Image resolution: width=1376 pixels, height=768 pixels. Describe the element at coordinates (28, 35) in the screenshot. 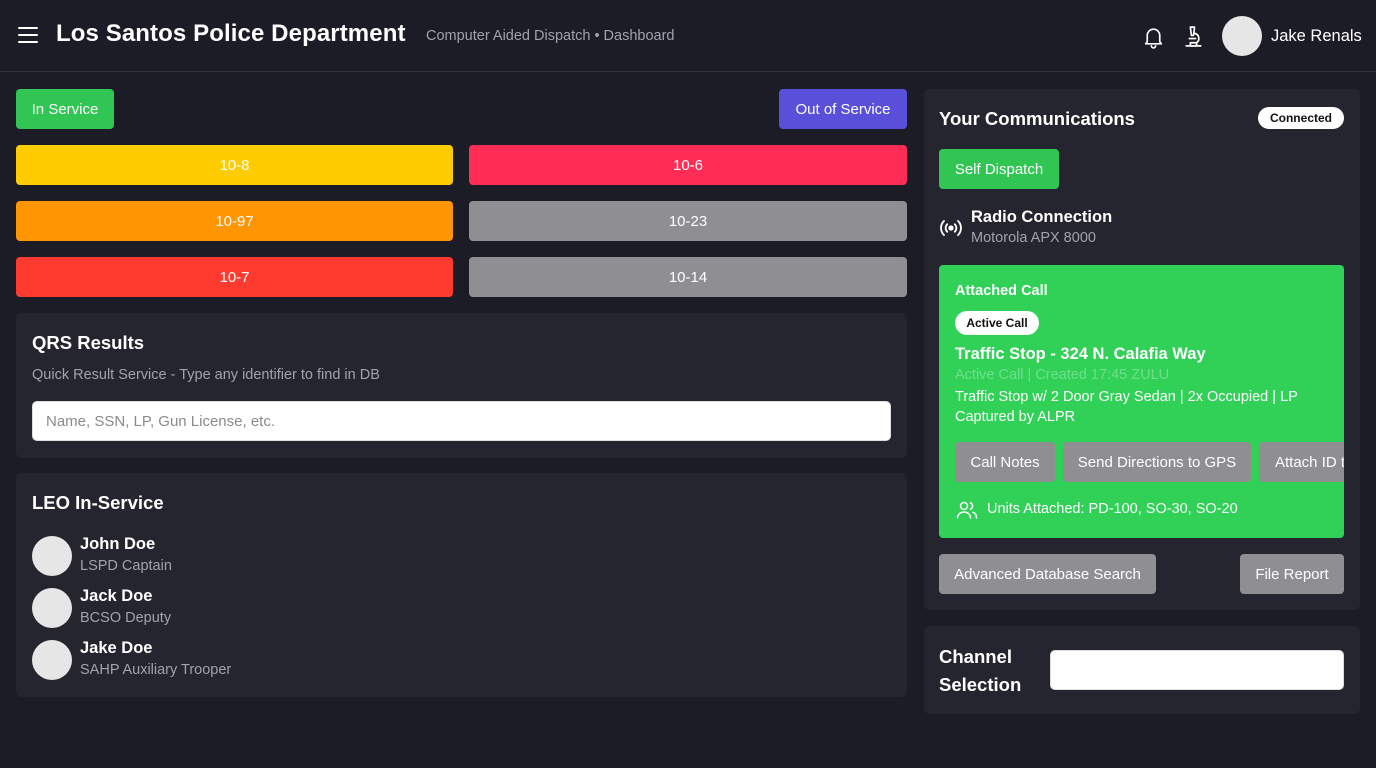

I see `menu-icon` at that location.